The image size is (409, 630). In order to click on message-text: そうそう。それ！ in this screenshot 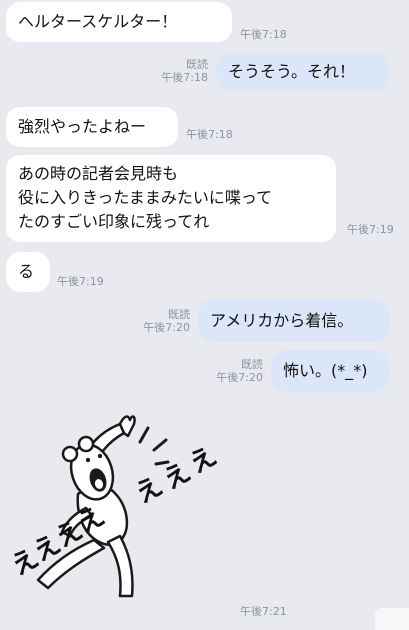, I will do `click(292, 71)`.